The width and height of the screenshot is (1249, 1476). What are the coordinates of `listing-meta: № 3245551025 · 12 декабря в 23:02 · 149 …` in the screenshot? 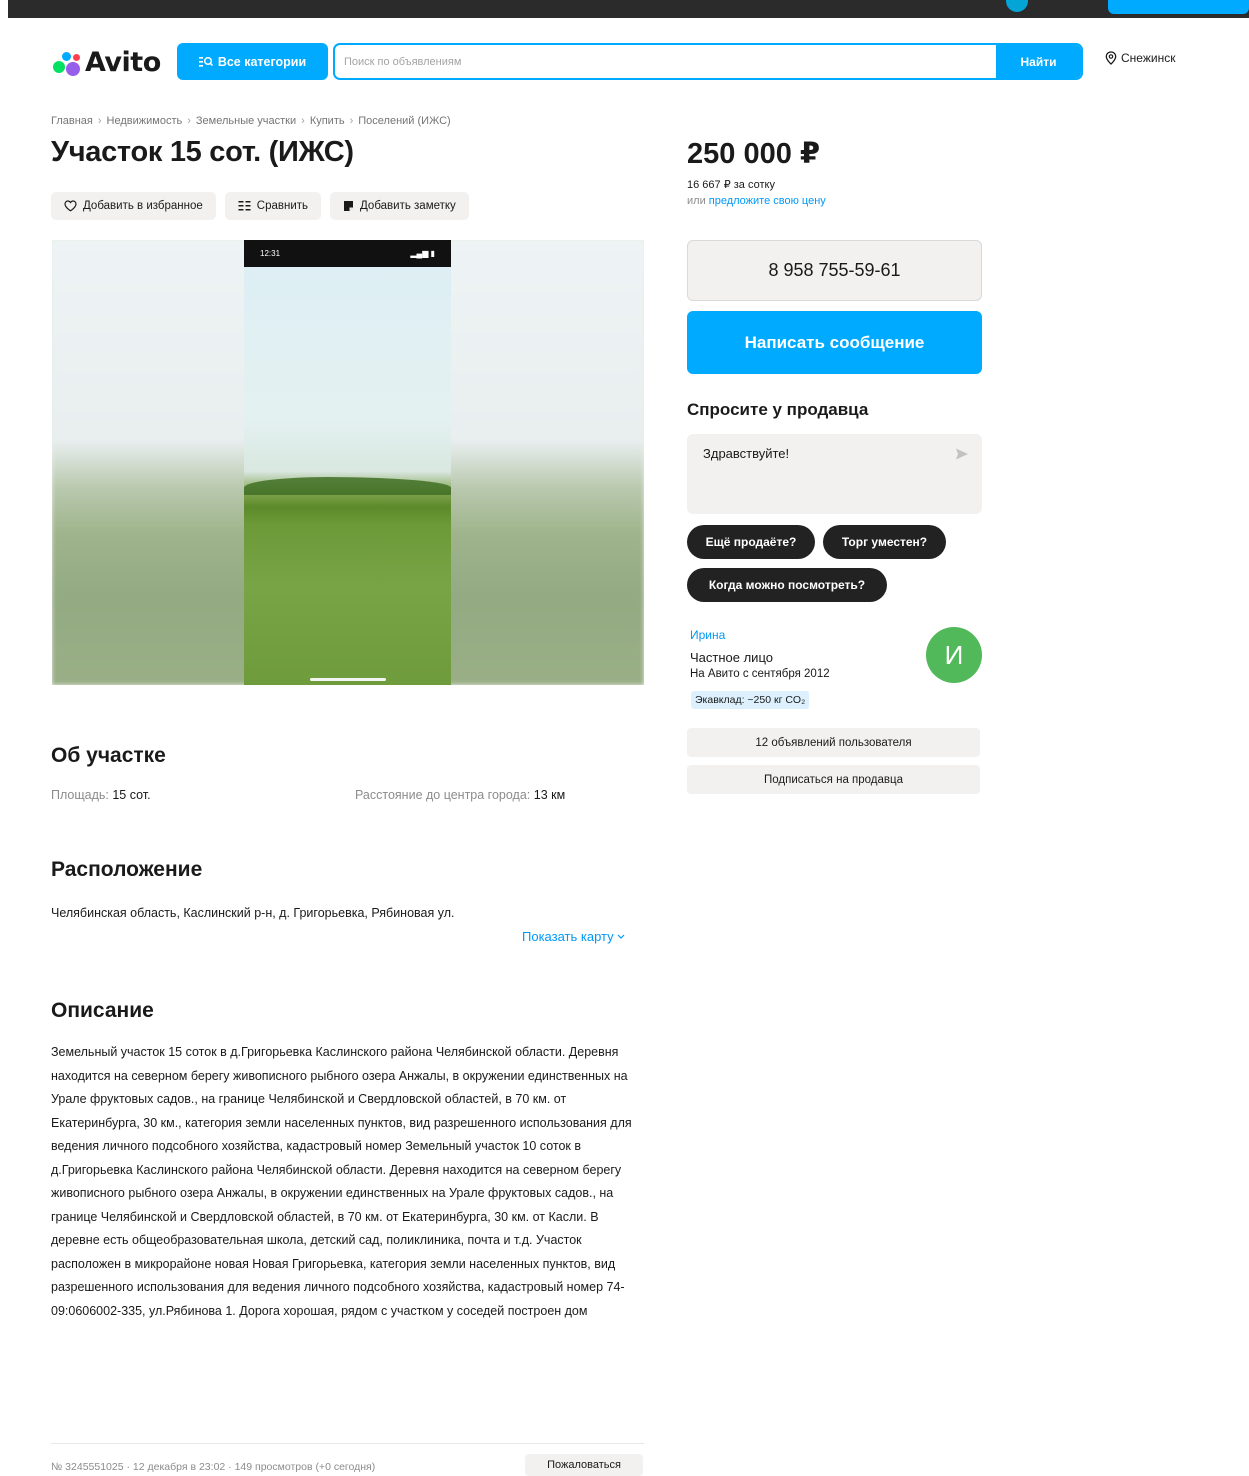 It's located at (213, 1467).